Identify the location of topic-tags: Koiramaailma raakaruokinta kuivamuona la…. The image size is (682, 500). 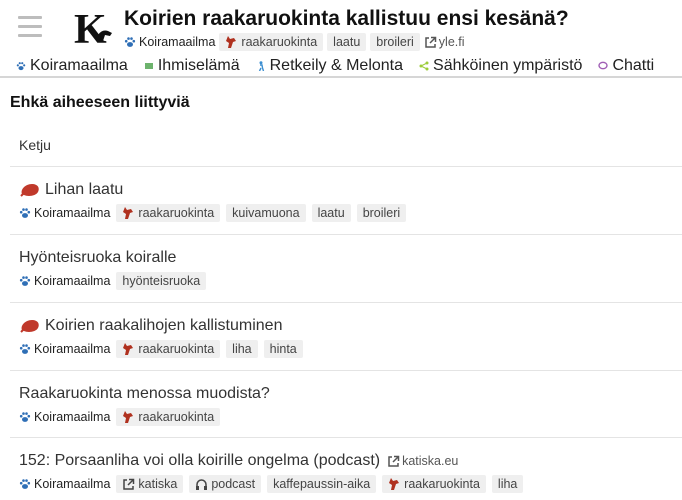
(213, 213).